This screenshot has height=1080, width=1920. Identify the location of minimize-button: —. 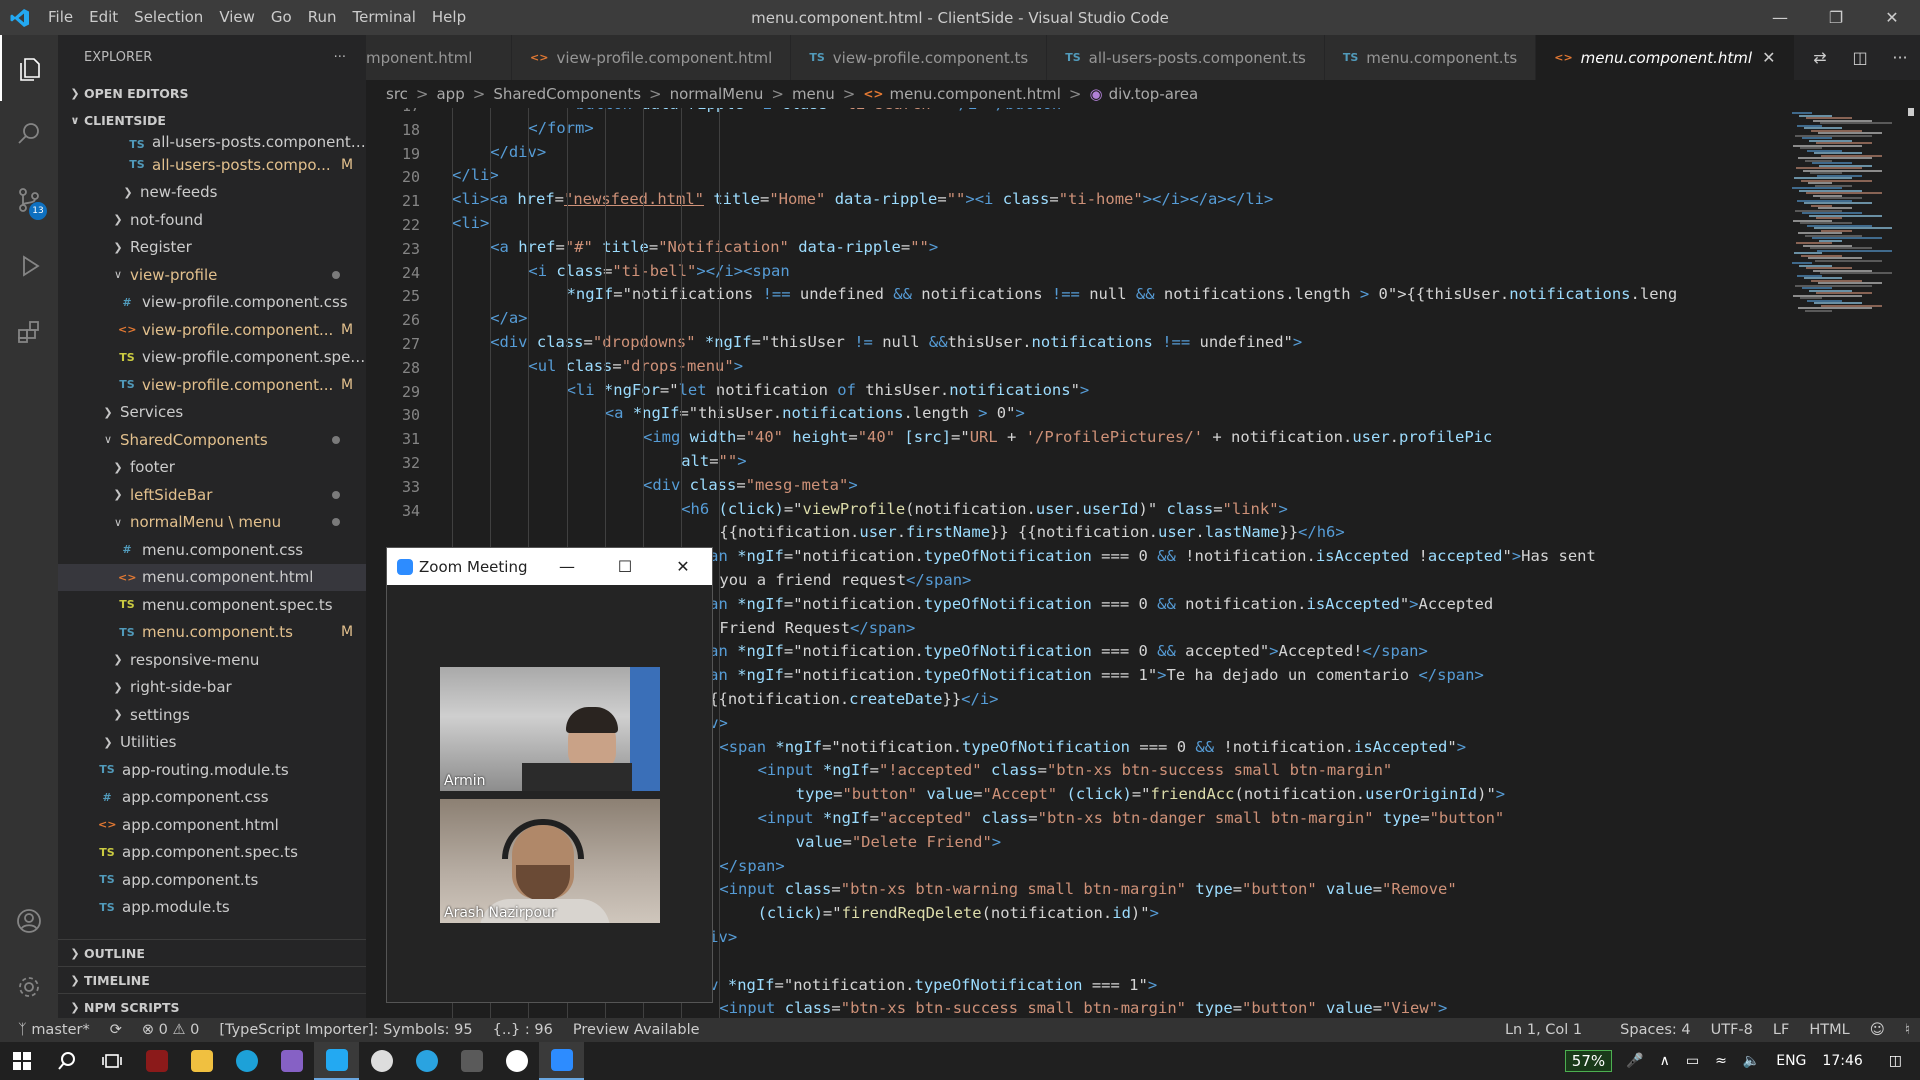
(1780, 17).